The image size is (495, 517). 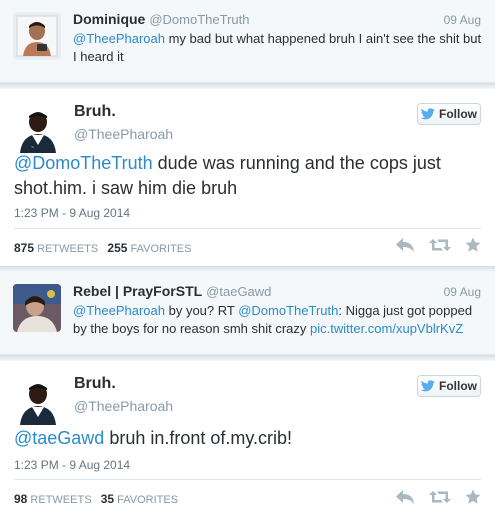 I want to click on author-name: Rebel | PrayForSTL @taeGawd, so click(x=172, y=291).